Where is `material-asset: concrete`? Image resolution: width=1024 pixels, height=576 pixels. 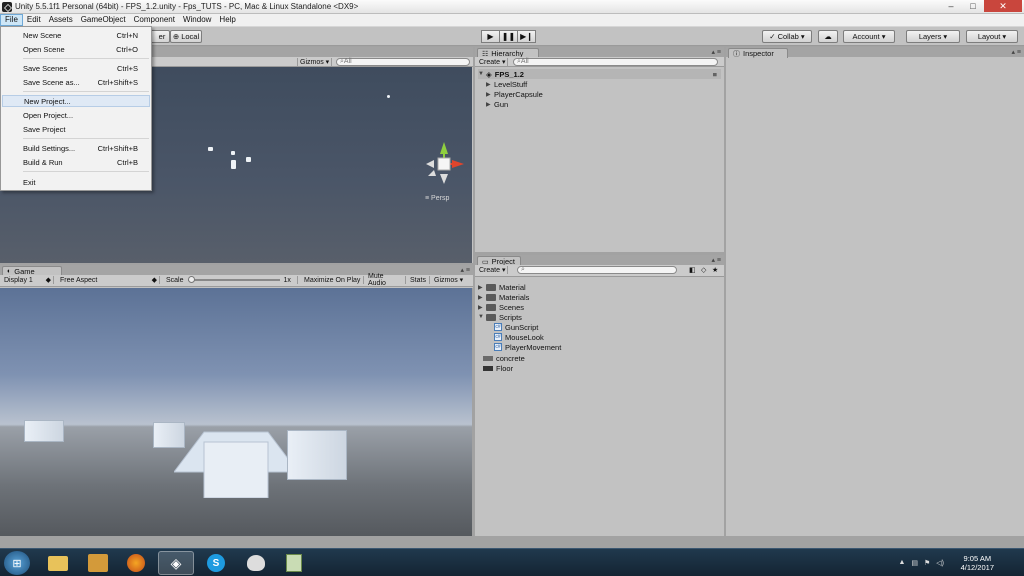
material-asset: concrete is located at coordinates (504, 358).